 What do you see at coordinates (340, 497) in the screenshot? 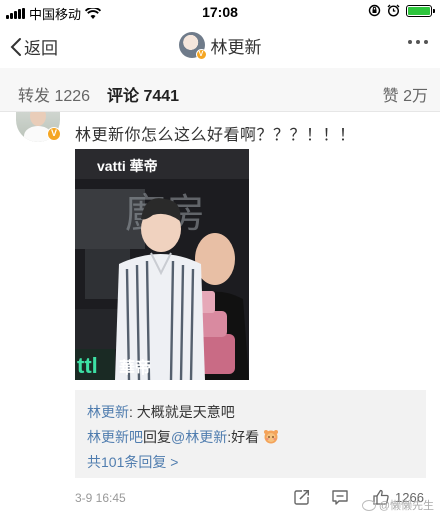
I see `comment-reply-icon` at bounding box center [340, 497].